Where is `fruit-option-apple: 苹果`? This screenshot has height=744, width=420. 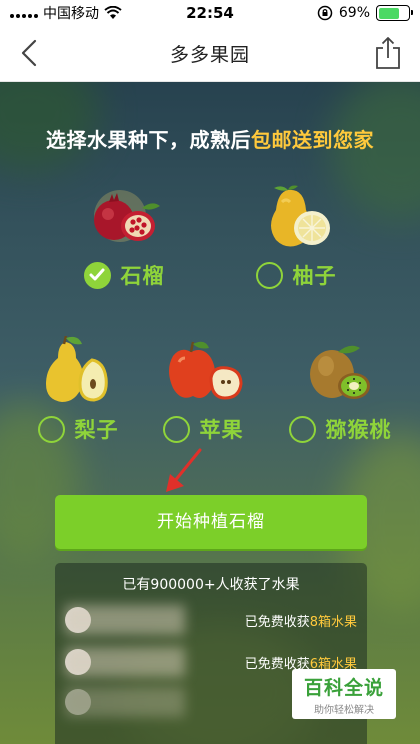 fruit-option-apple: 苹果 is located at coordinates (203, 390).